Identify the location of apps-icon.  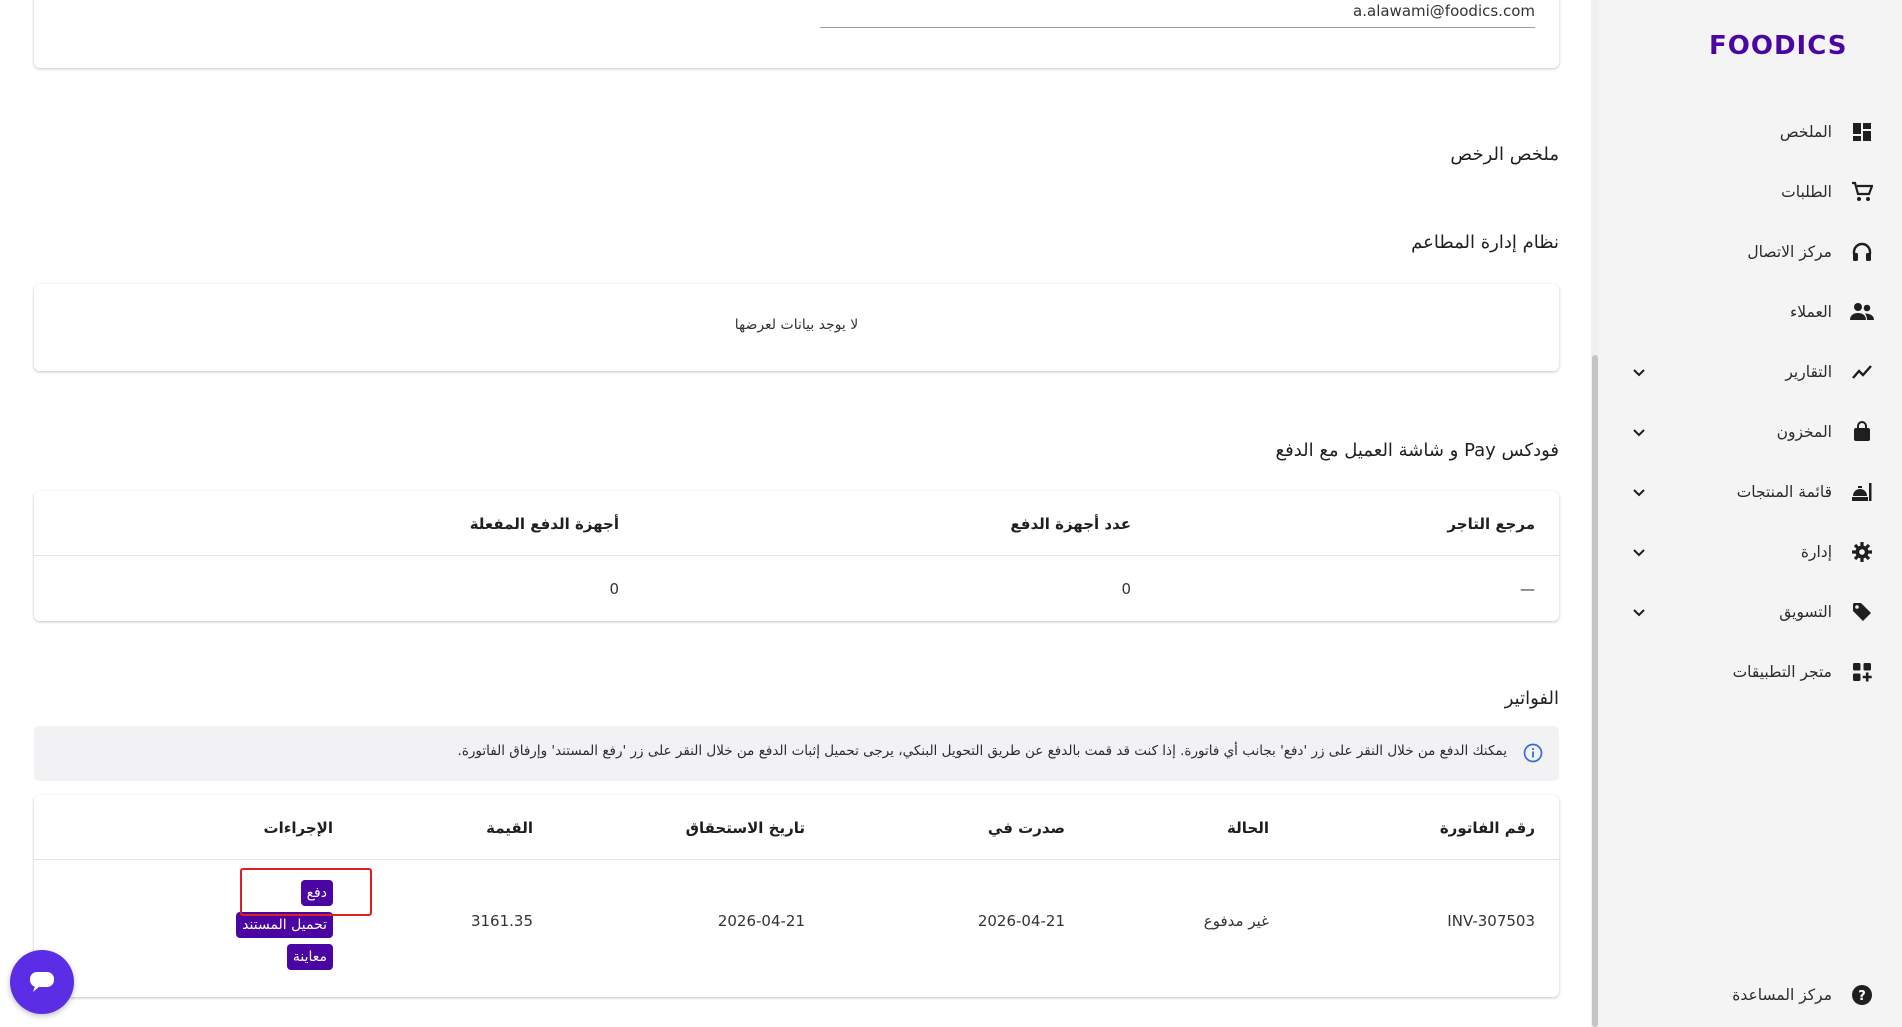
(1862, 672).